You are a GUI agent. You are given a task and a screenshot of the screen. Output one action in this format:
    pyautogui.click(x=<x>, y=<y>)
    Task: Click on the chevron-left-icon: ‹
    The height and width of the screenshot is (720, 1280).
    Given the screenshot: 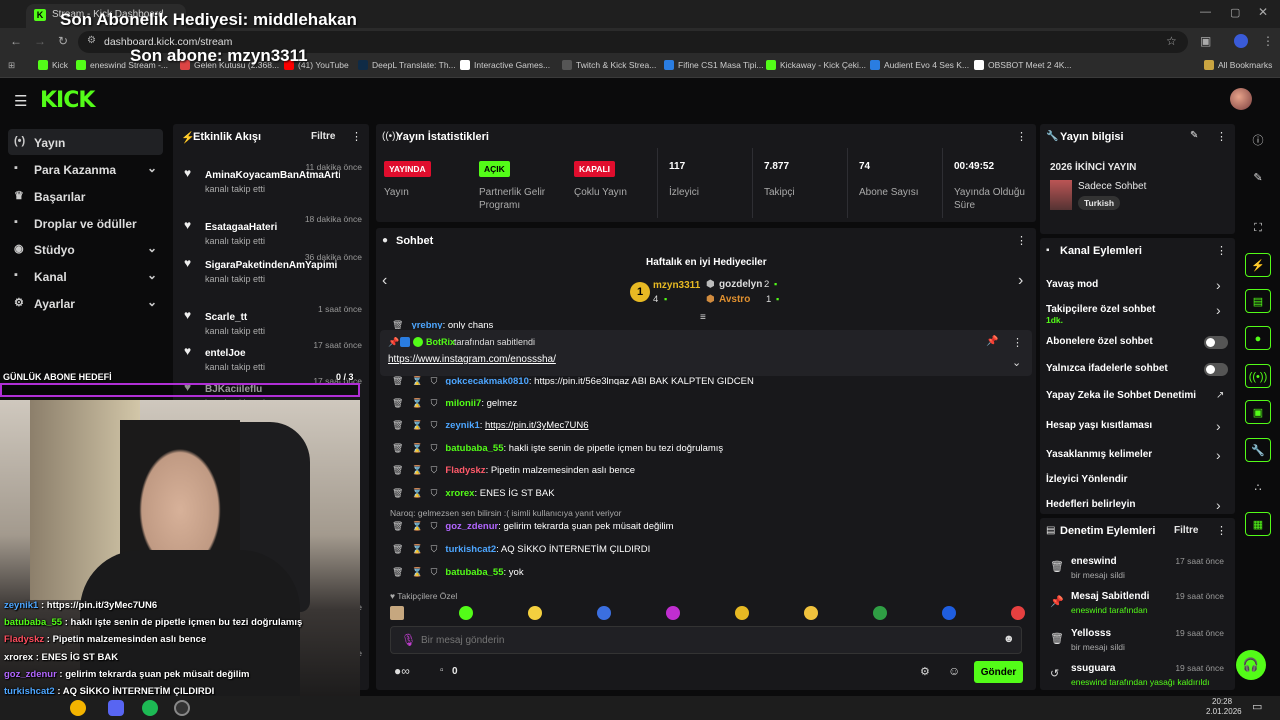 What is the action you would take?
    pyautogui.click(x=384, y=281)
    